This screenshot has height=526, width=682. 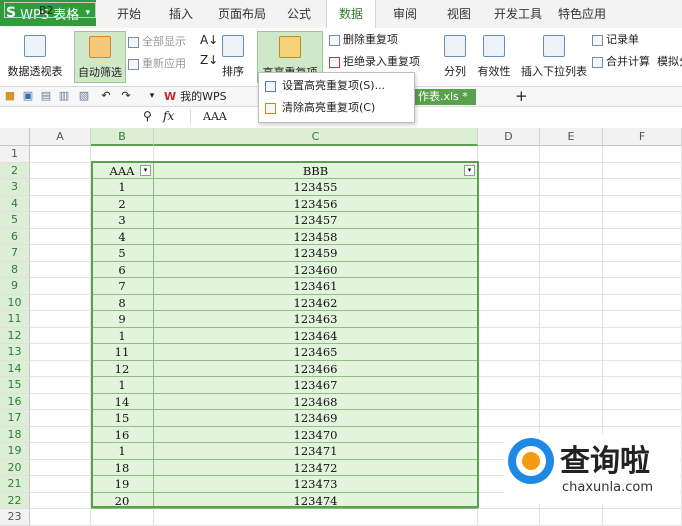 What do you see at coordinates (316, 500) in the screenshot?
I see `cell-c22: 123474` at bounding box center [316, 500].